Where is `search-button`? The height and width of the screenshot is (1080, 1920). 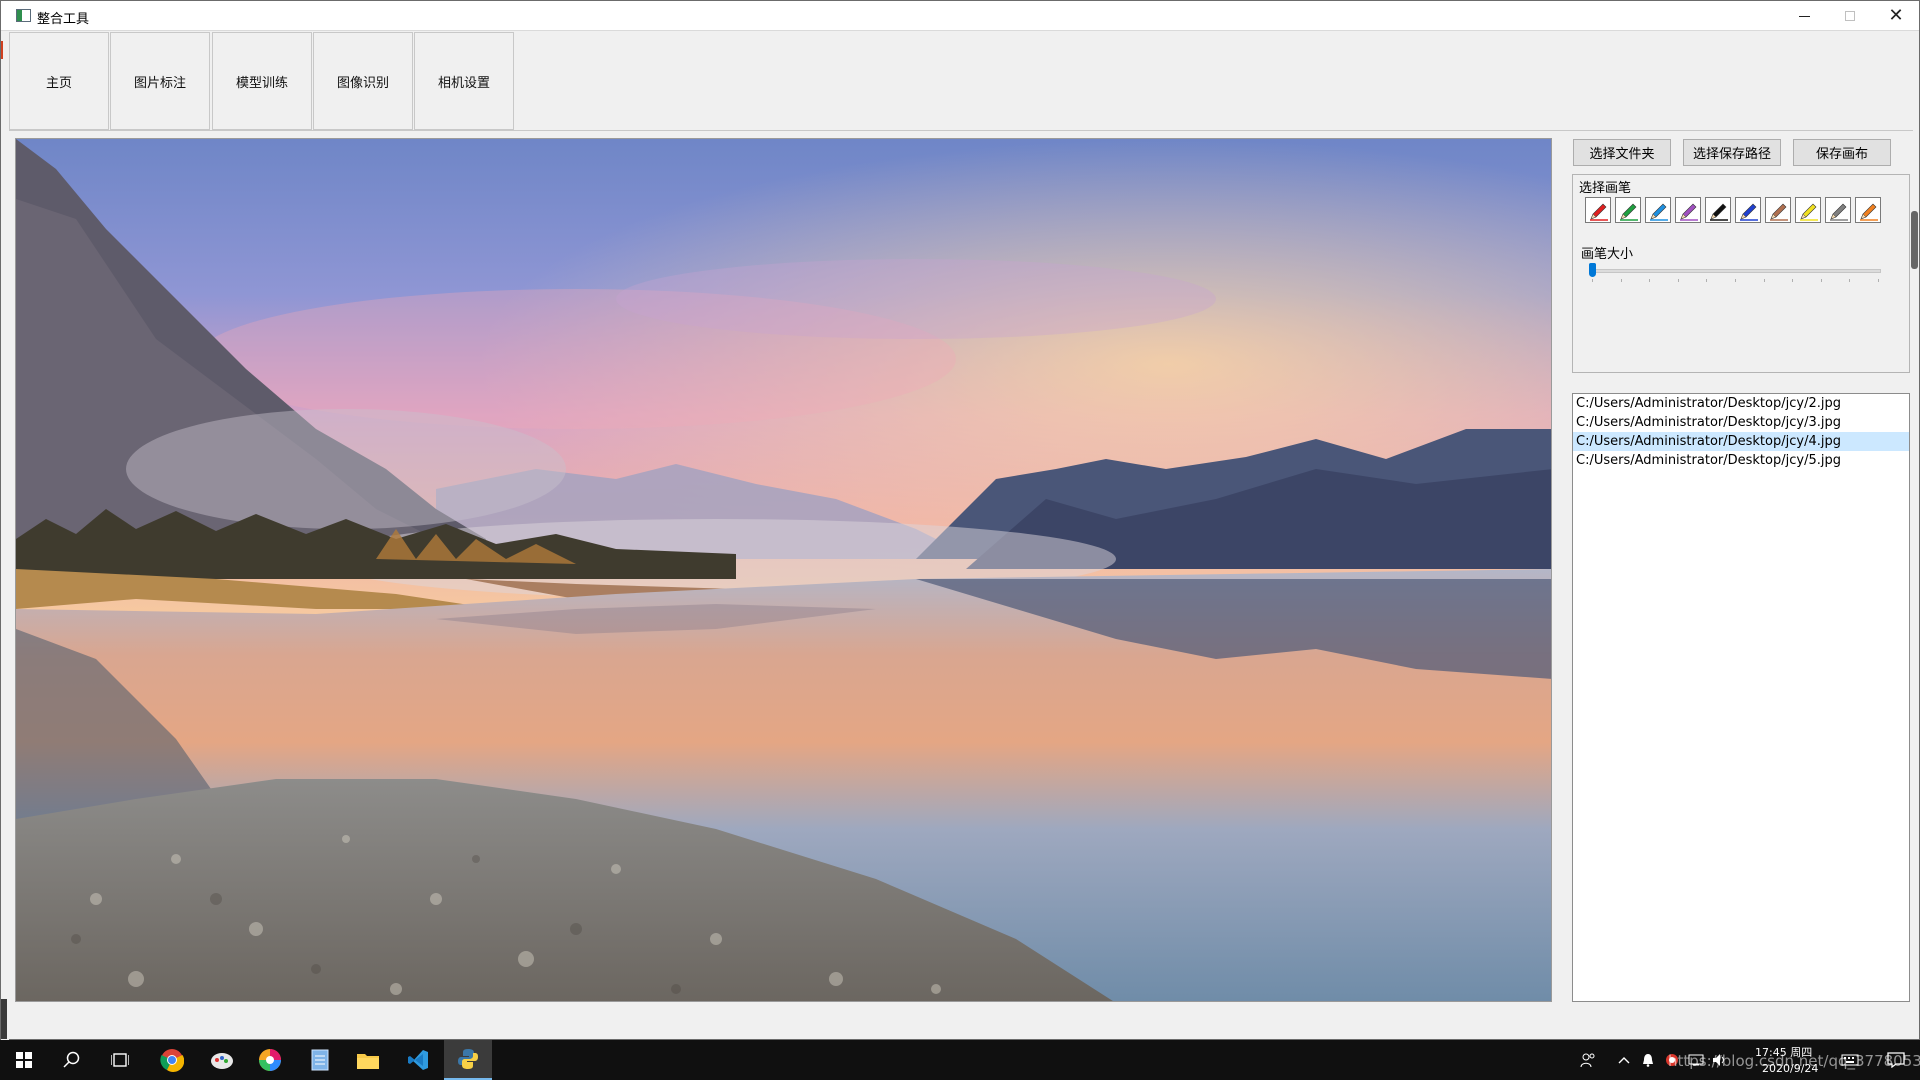 search-button is located at coordinates (72, 1060).